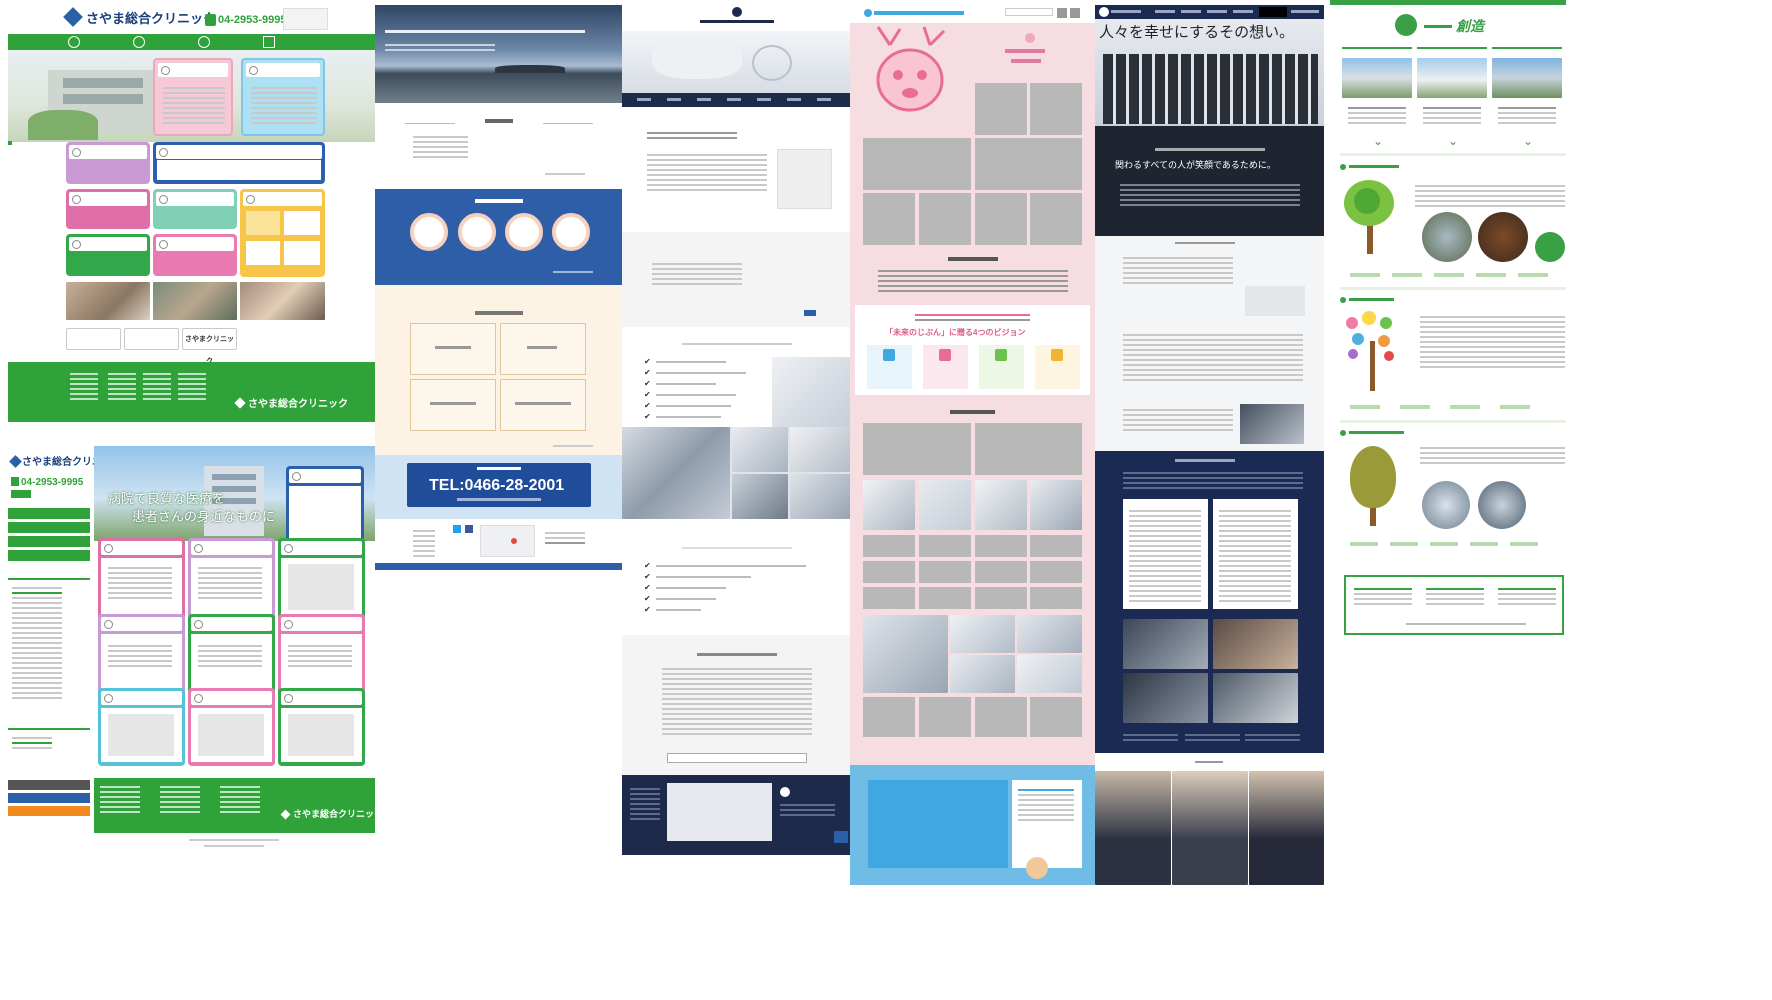  What do you see at coordinates (469, 529) in the screenshot?
I see `facebook-icon` at bounding box center [469, 529].